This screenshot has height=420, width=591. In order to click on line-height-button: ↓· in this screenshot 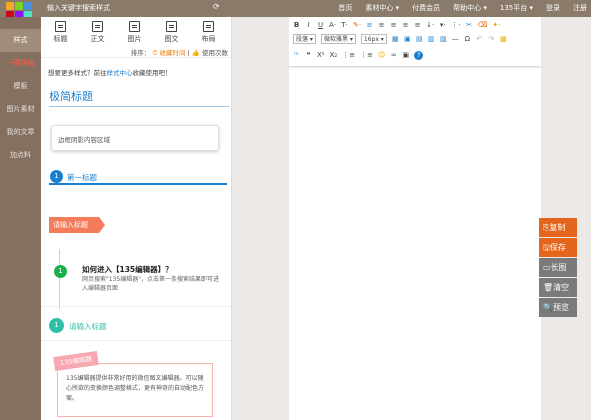, I will do `click(430, 25)`.